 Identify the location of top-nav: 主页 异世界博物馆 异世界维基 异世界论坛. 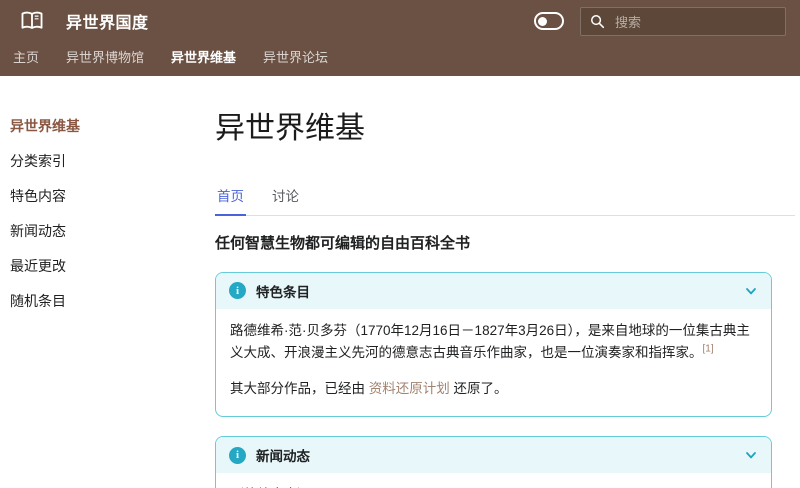
(400, 59).